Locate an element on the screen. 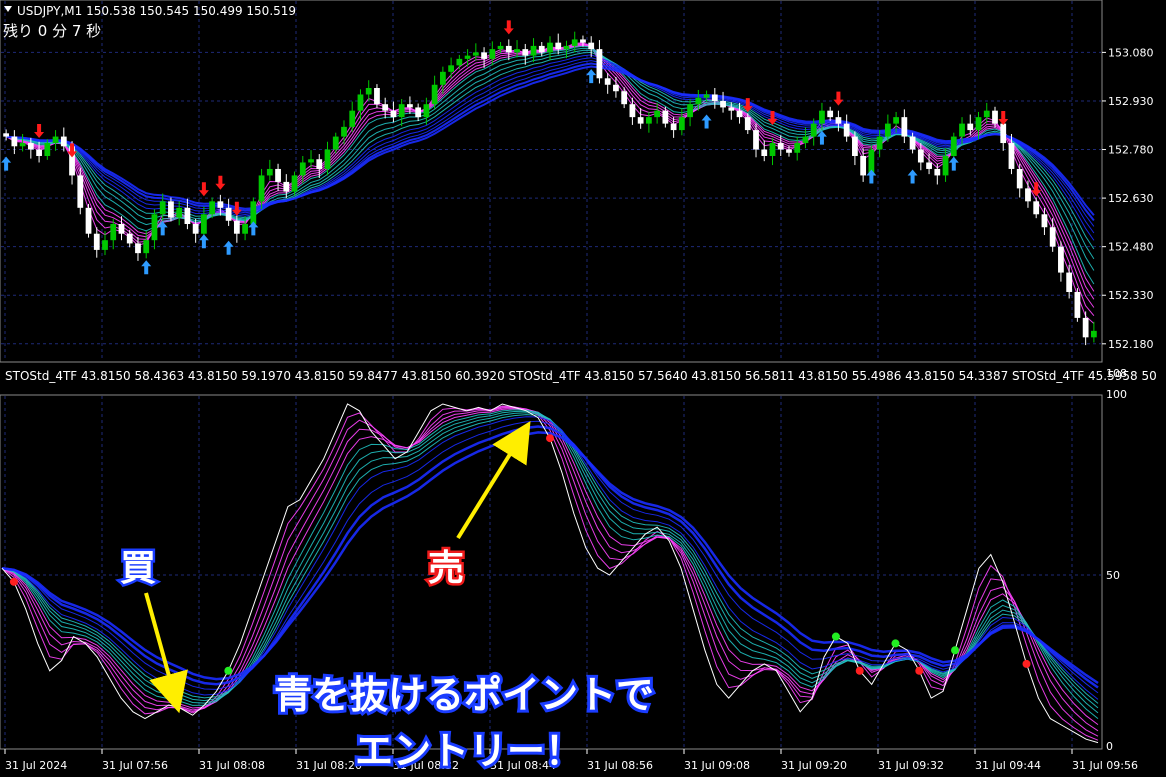 The height and width of the screenshot is (777, 1166). buy-label: 買 is located at coordinates (138, 568).